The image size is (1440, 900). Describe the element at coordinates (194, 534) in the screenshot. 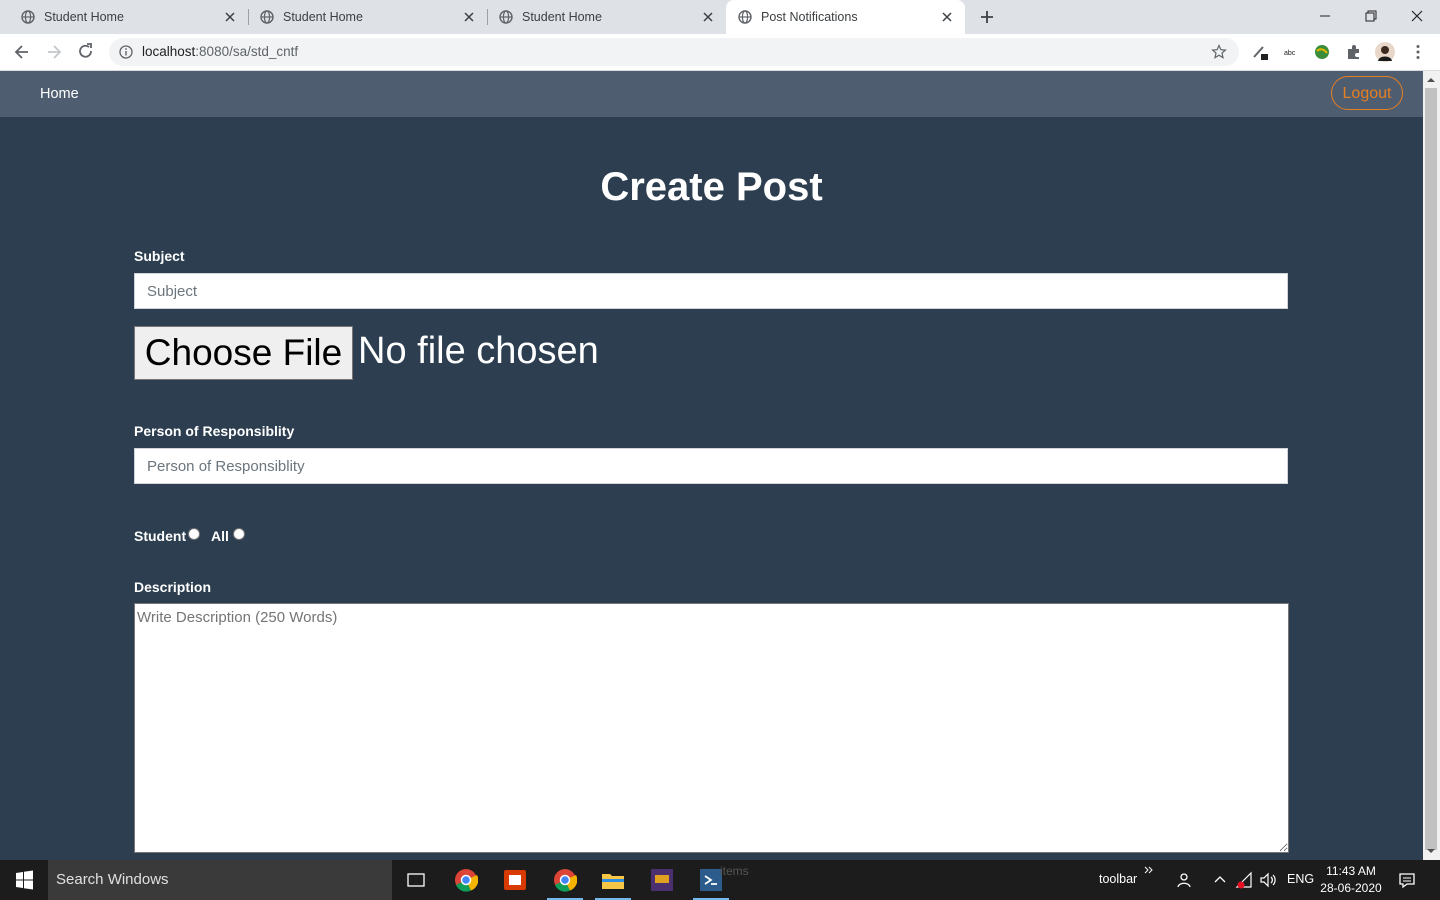

I see `radio-student` at that location.